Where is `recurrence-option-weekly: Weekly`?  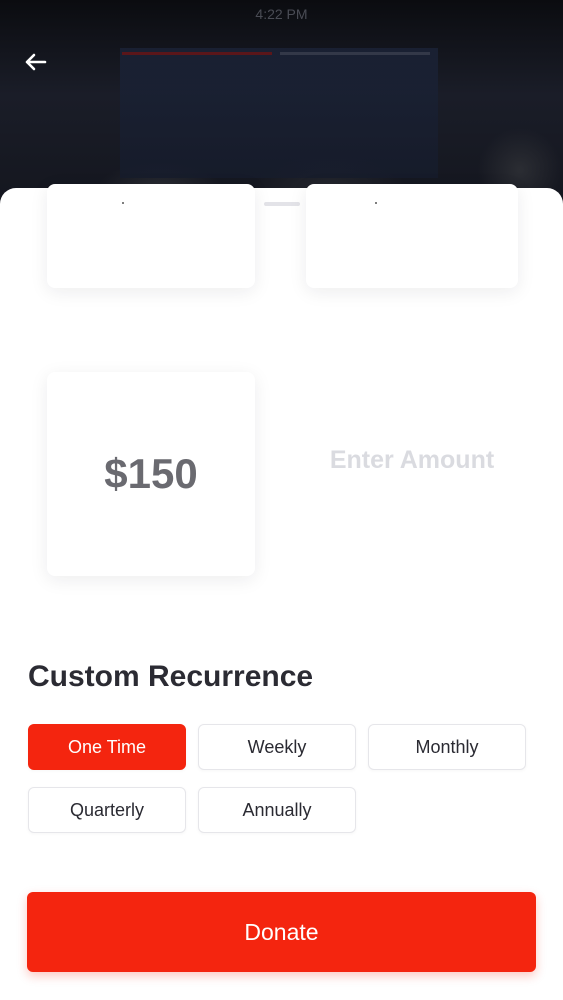 recurrence-option-weekly: Weekly is located at coordinates (277, 747).